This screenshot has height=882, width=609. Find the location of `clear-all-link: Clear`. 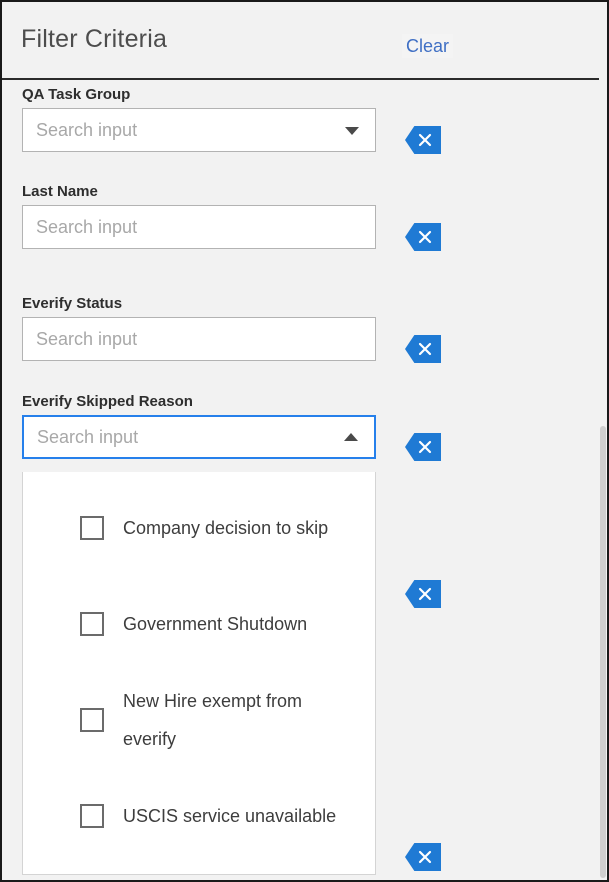

clear-all-link: Clear is located at coordinates (428, 46).